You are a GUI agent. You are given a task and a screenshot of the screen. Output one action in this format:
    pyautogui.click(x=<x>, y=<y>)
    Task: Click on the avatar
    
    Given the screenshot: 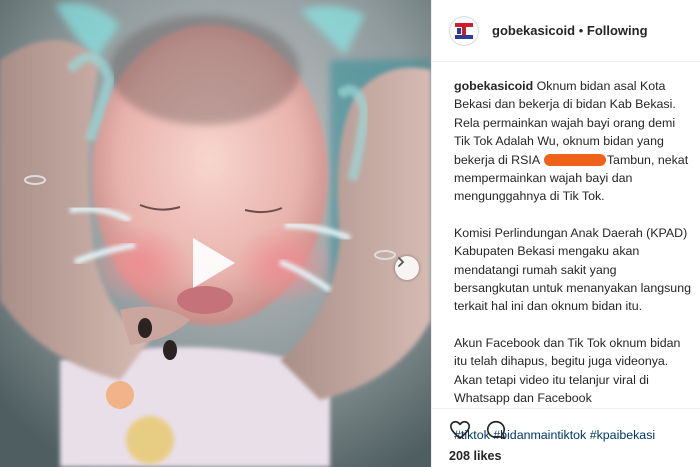 What is the action you would take?
    pyautogui.click(x=464, y=30)
    